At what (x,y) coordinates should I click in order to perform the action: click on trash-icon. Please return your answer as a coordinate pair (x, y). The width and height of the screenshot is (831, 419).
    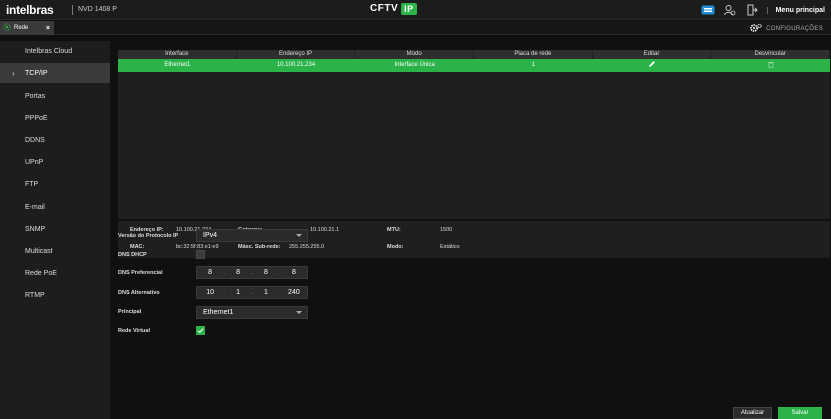
    Looking at the image, I should click on (771, 64).